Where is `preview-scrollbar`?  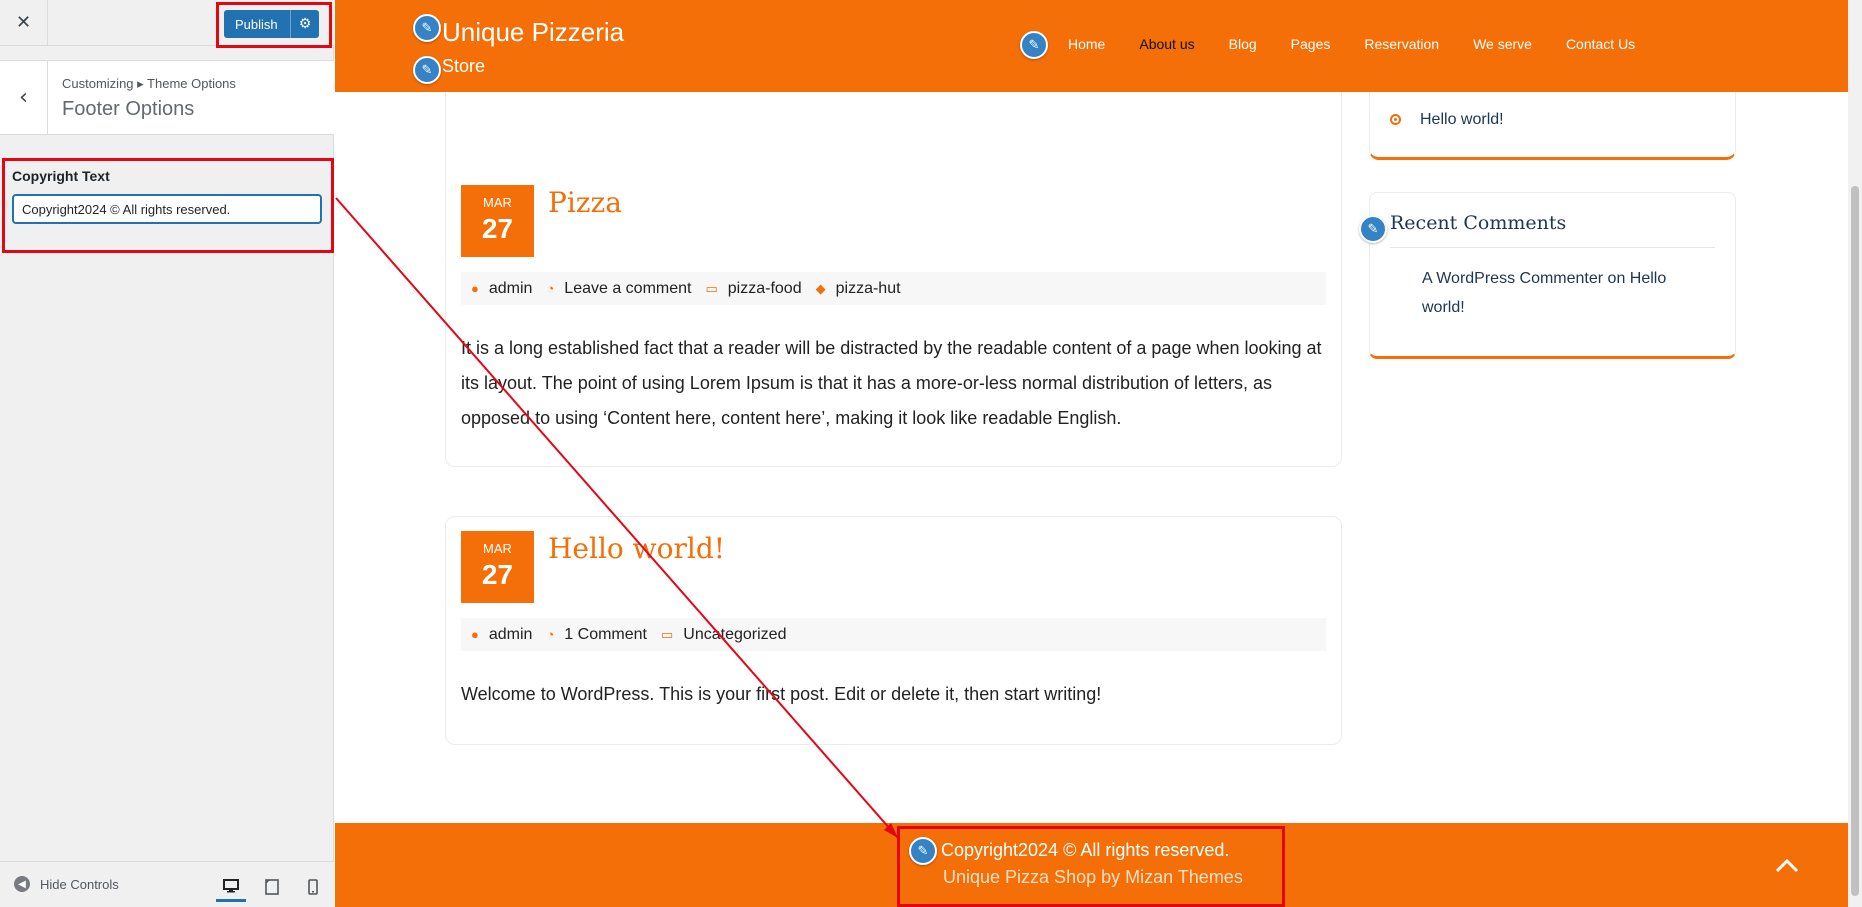
preview-scrollbar is located at coordinates (1855, 453).